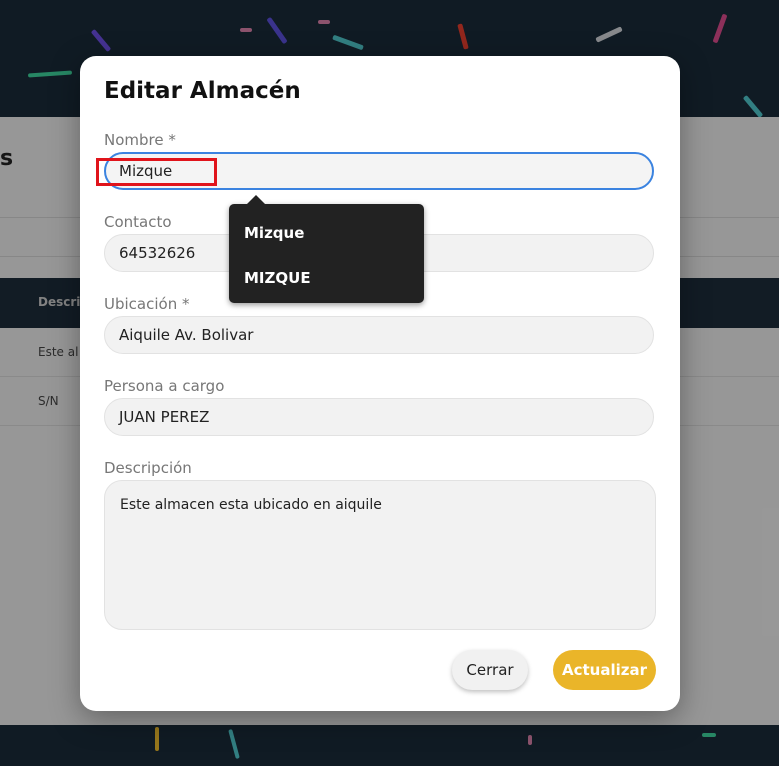  Describe the element at coordinates (156, 172) in the screenshot. I see `highlight-annotation` at that location.